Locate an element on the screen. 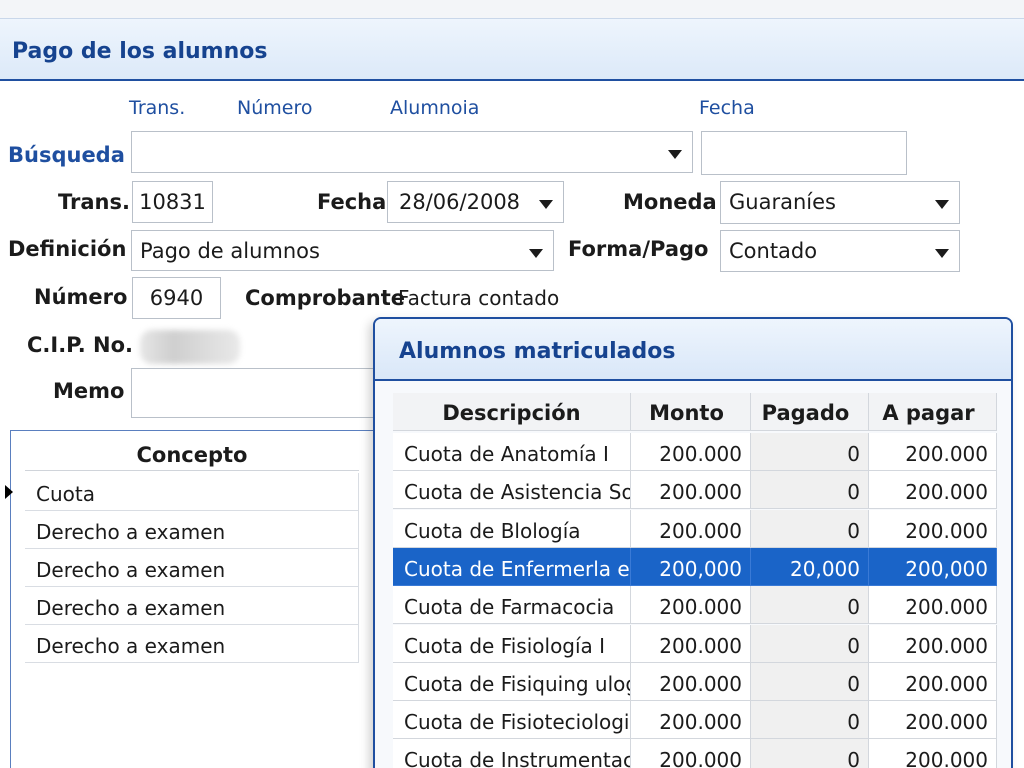 Image resolution: width=1024 pixels, height=768 pixels. row-pointer-icon is located at coordinates (9, 492).